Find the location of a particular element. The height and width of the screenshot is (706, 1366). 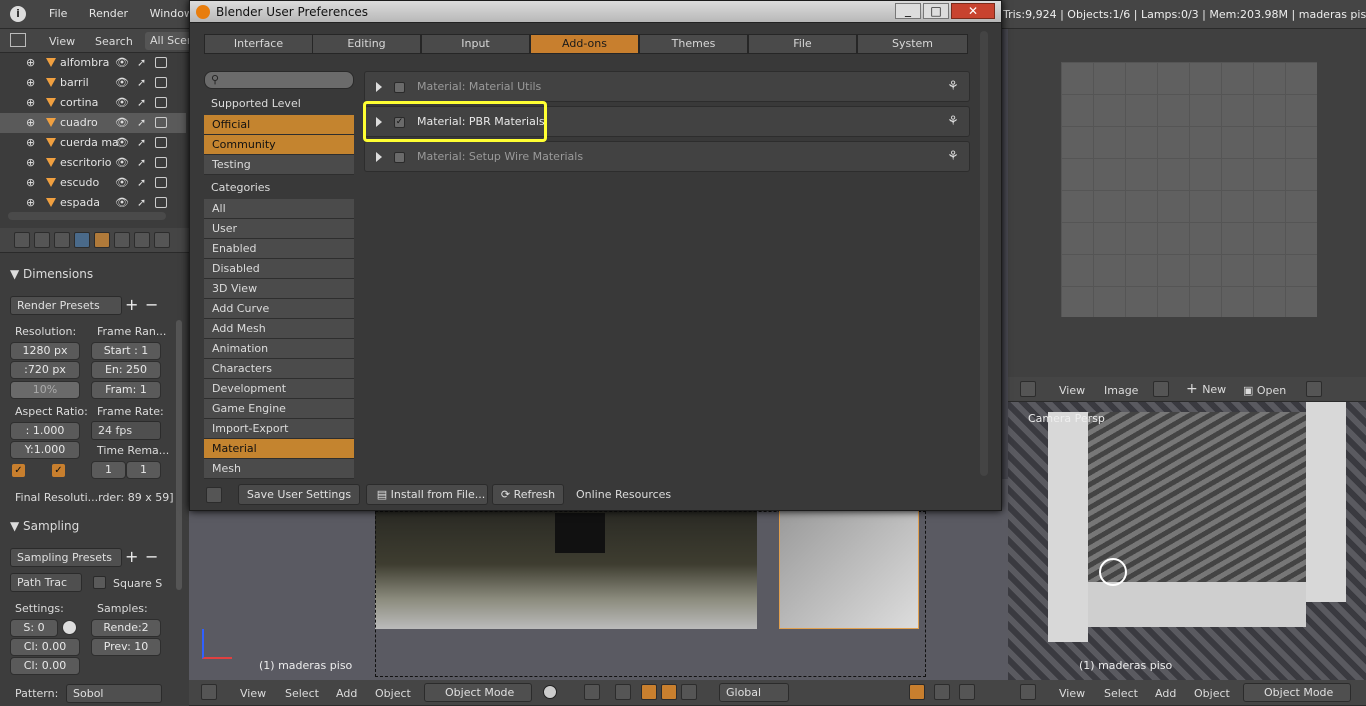

pin-icon is located at coordinates (1314, 389).